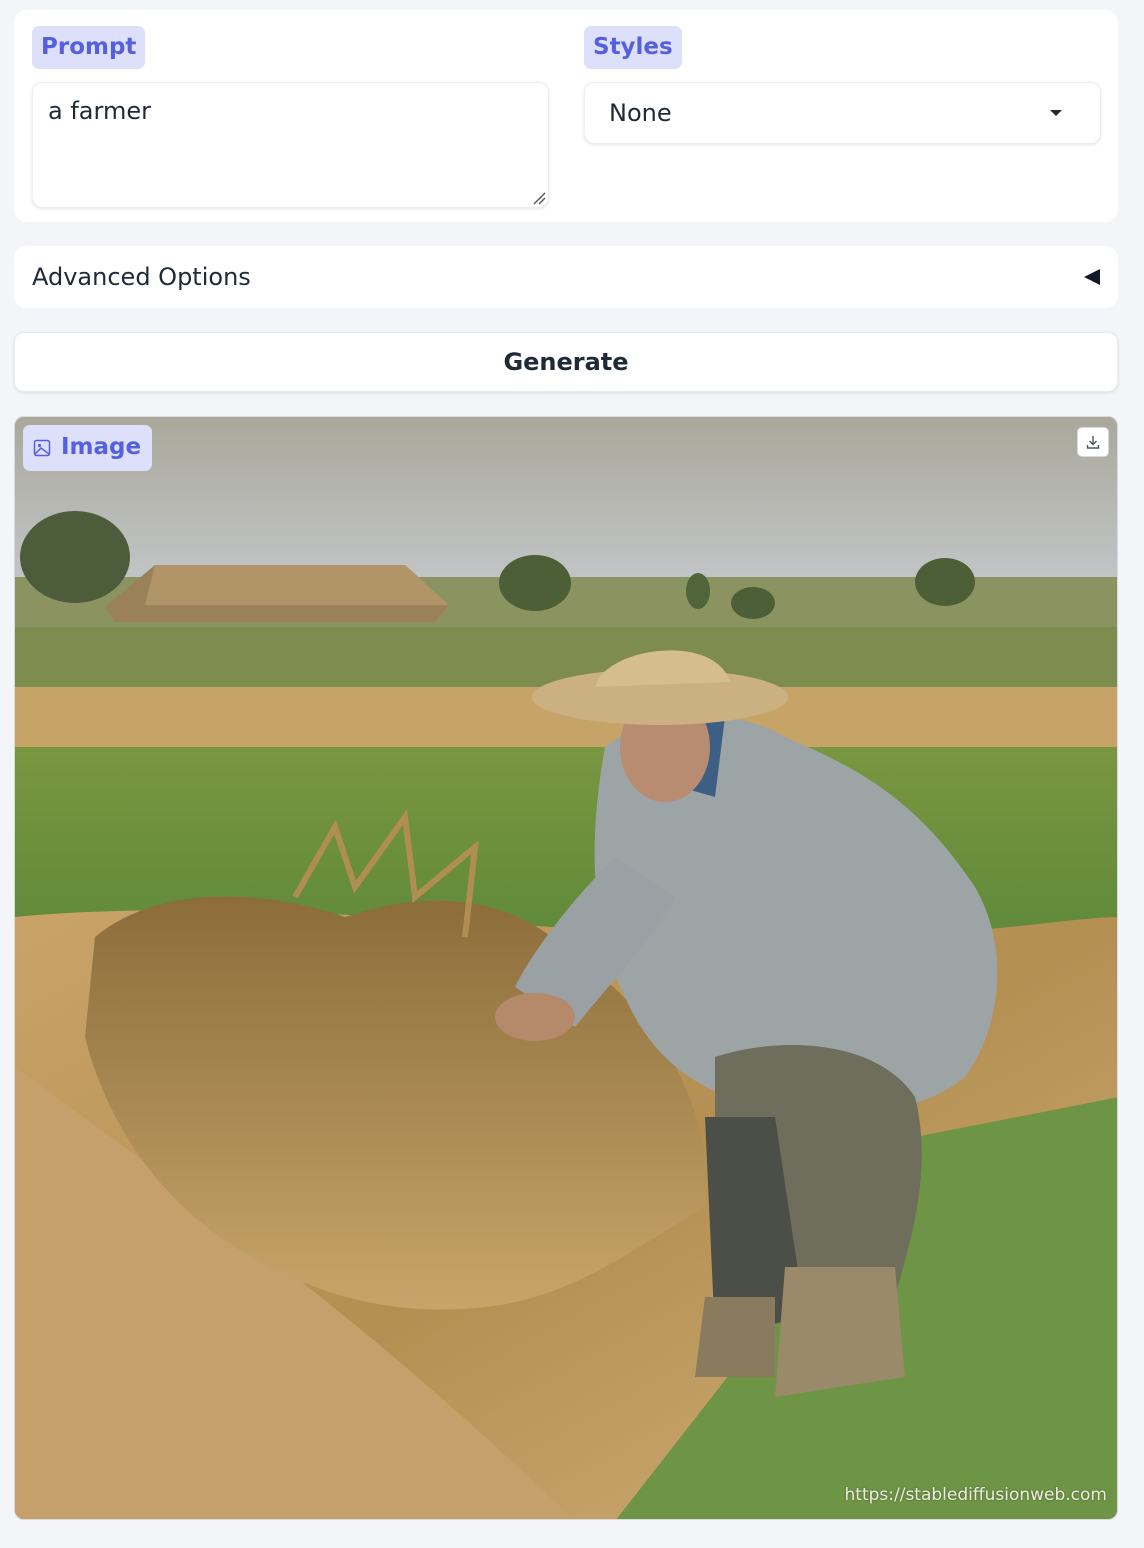 The image size is (1144, 1548). Describe the element at coordinates (842, 113) in the screenshot. I see `styles-dropdown: None` at that location.